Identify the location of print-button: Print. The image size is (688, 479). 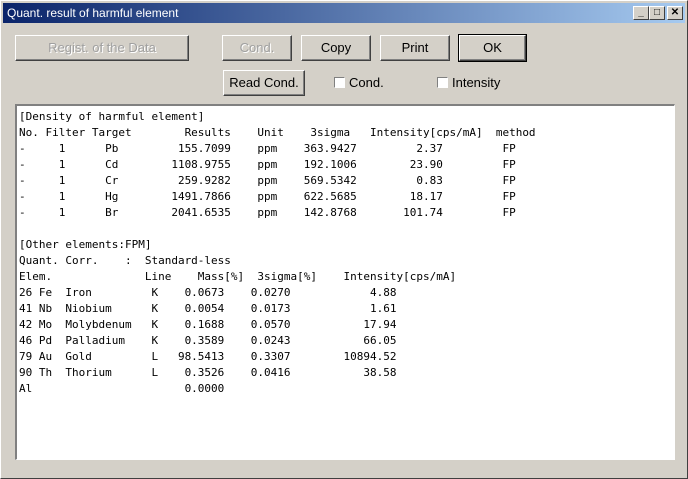
(415, 48).